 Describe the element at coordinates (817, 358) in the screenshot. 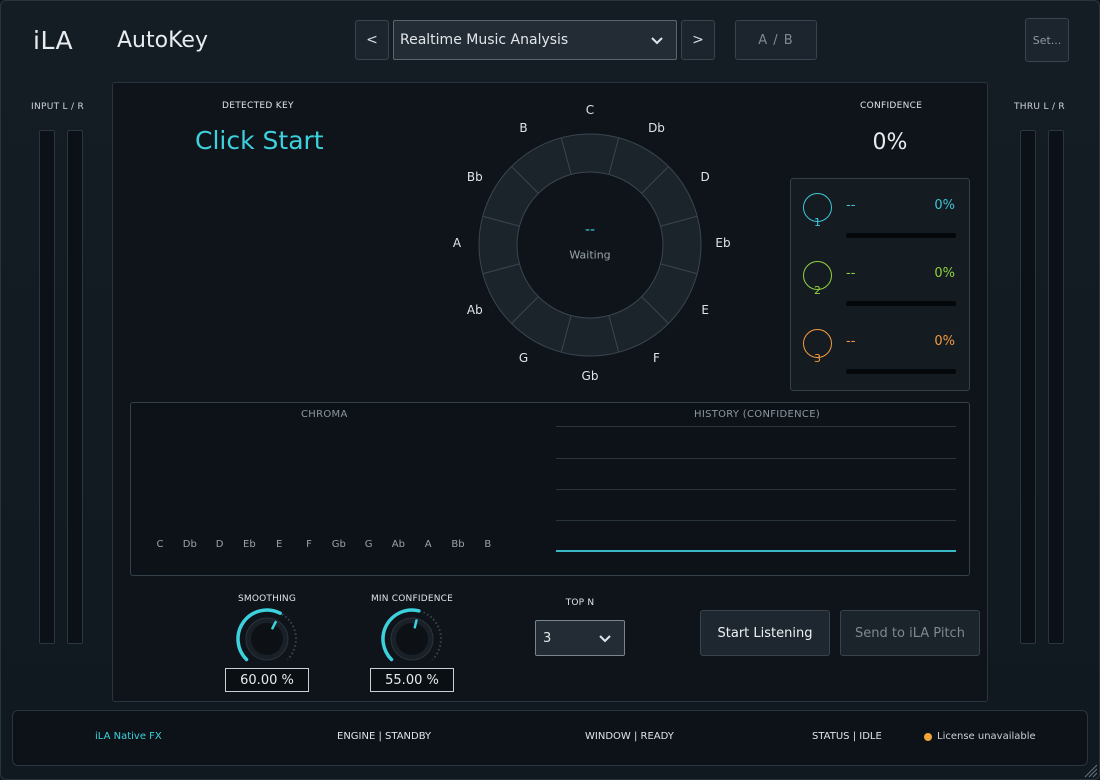

I see `candidate-rank-number: 3` at that location.